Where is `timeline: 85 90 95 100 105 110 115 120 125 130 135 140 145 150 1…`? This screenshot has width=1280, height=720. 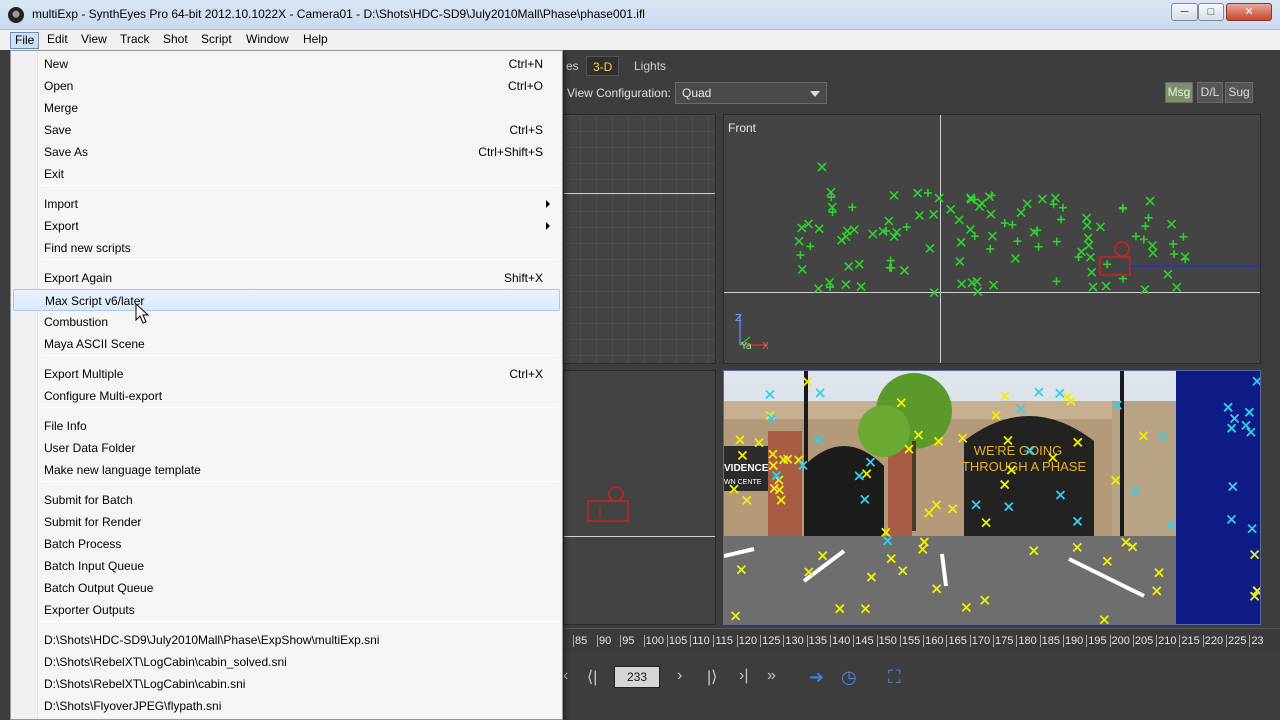 timeline: 85 90 95 100 105 110 115 120 125 130 135 140 145 150 1… is located at coordinates (921, 640).